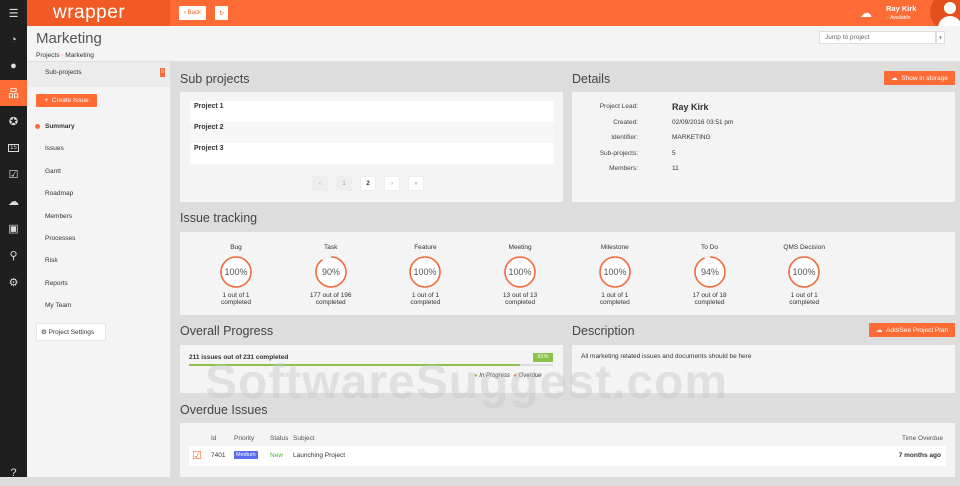 This screenshot has height=486, width=960. I want to click on subproject-item: Project 3, so click(372, 153).